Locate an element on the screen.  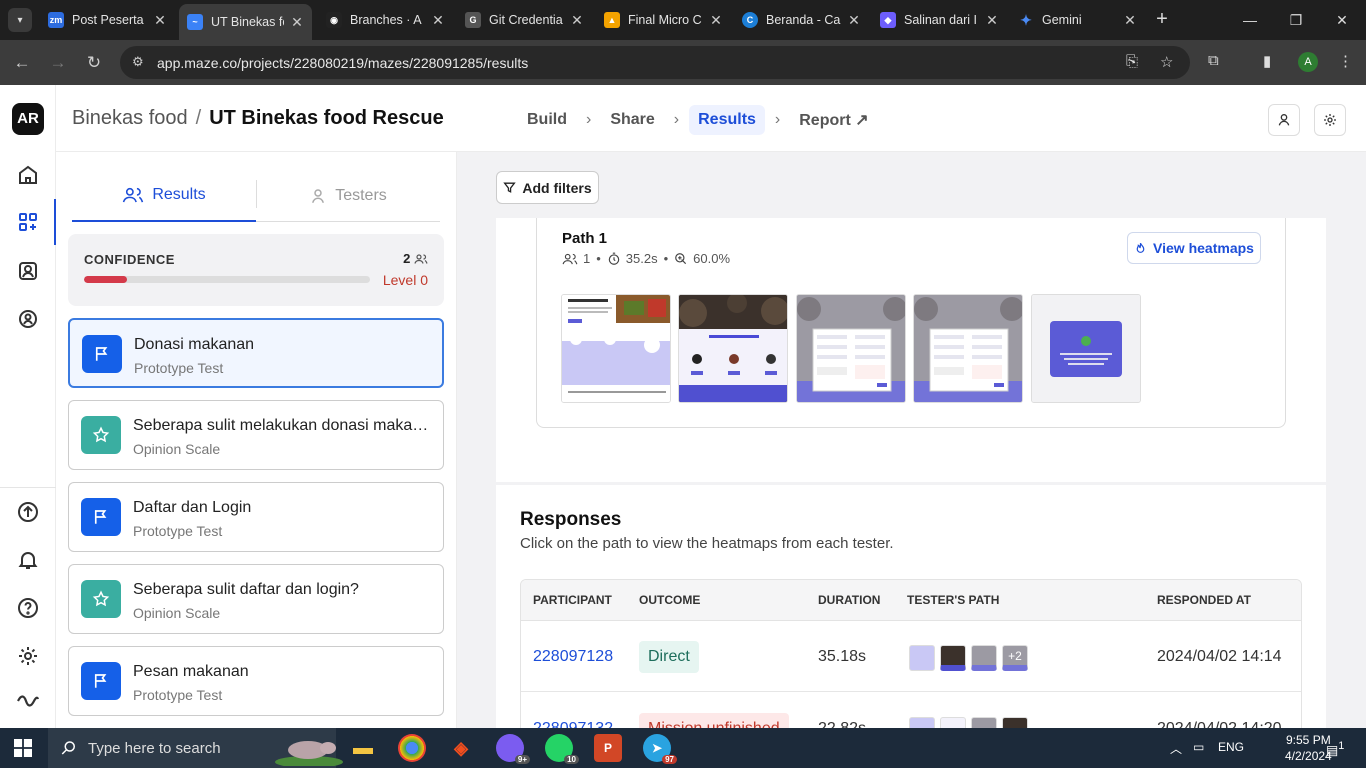
block-card: Pesan makanan Prototype Test is located at coordinates (256, 681).